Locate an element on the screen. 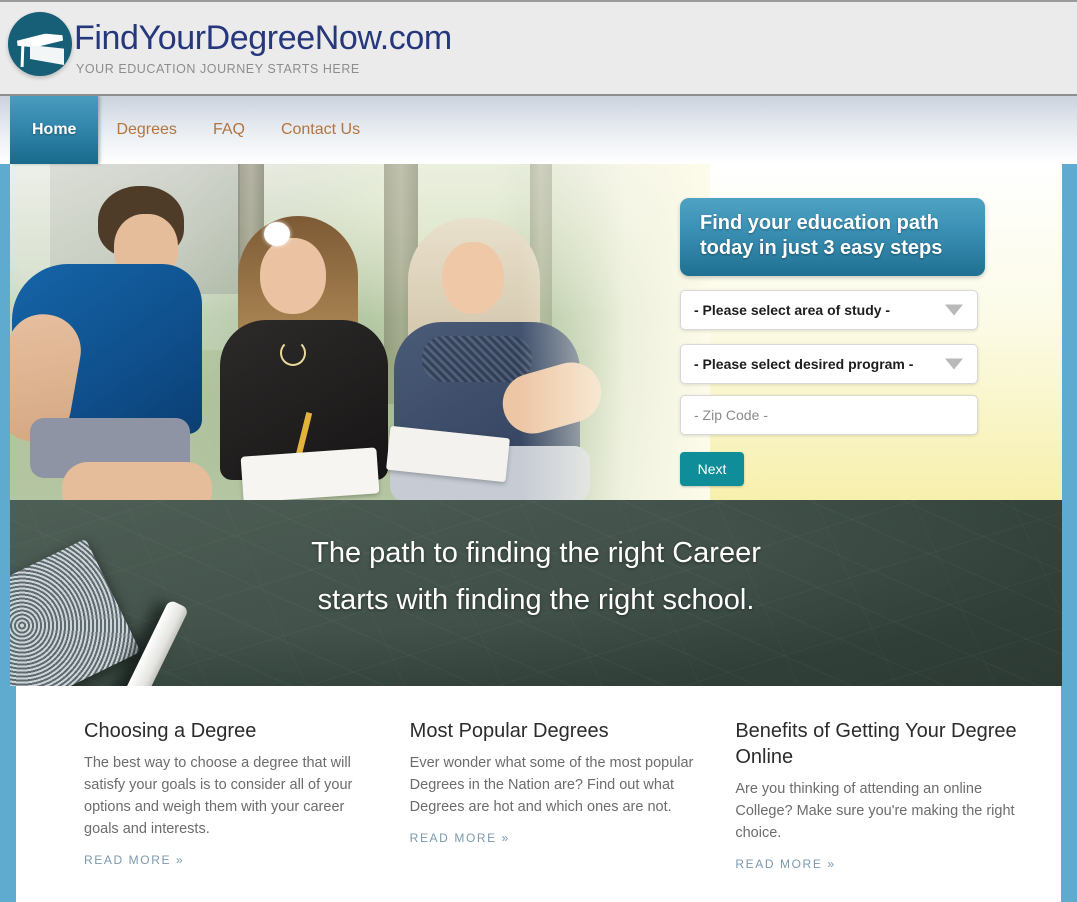 The image size is (1077, 902). area-of-study-value: - Please select area of study - is located at coordinates (792, 310).